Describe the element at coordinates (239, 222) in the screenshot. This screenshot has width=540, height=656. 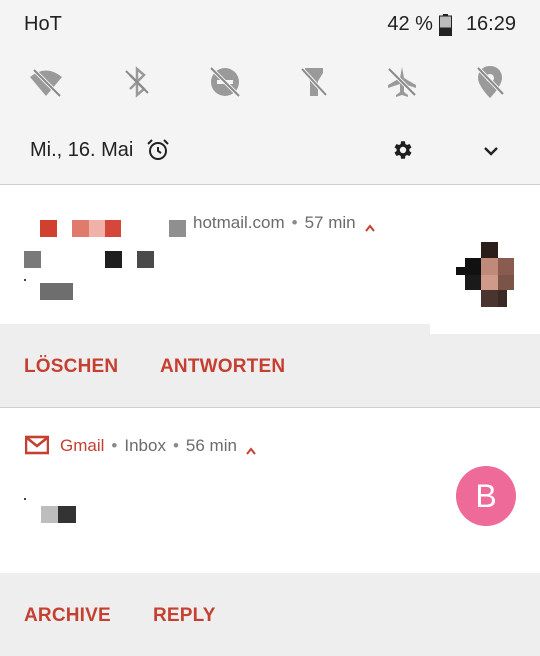
I see `notification-account: hotmail.com` at that location.